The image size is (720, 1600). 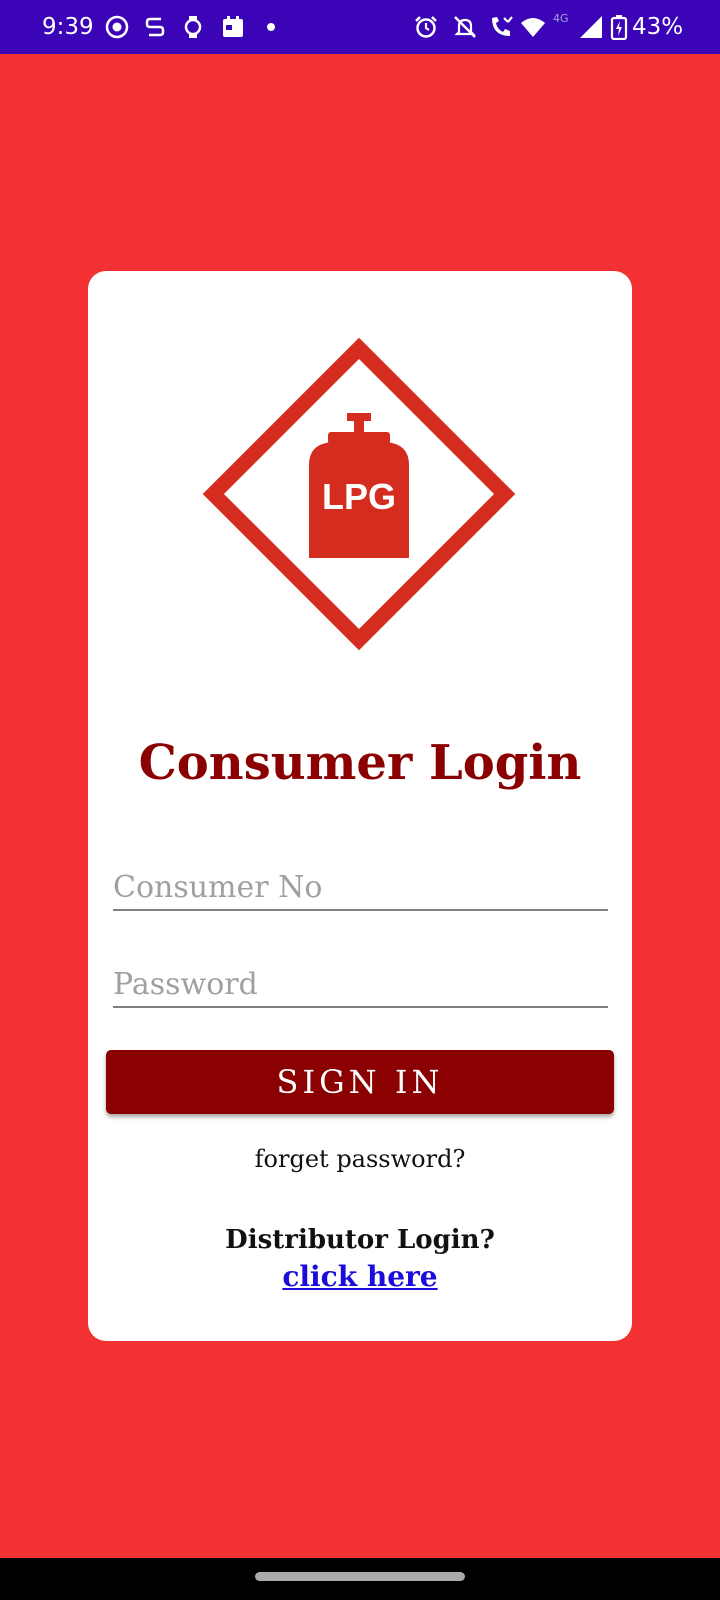 I want to click on sync-icon, so click(x=155, y=27).